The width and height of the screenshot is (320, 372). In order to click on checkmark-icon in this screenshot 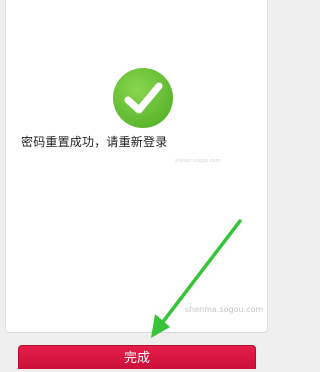, I will do `click(143, 98)`.